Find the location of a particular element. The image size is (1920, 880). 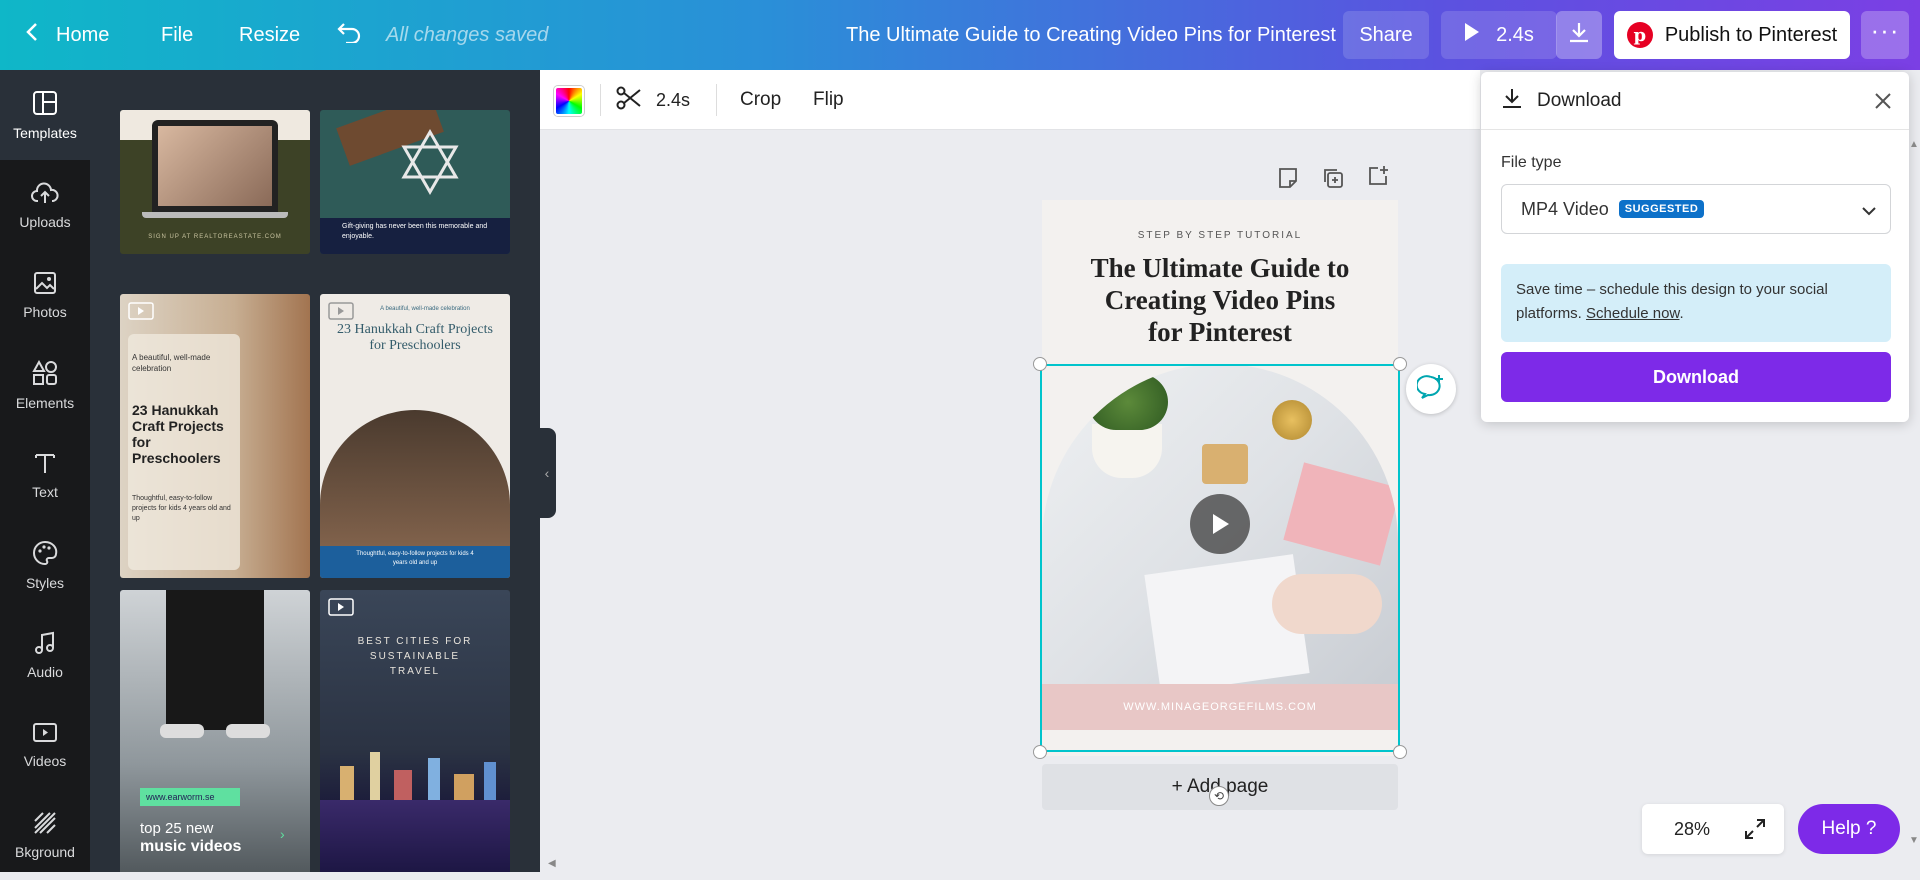

fullscreen-icon is located at coordinates (1755, 831).